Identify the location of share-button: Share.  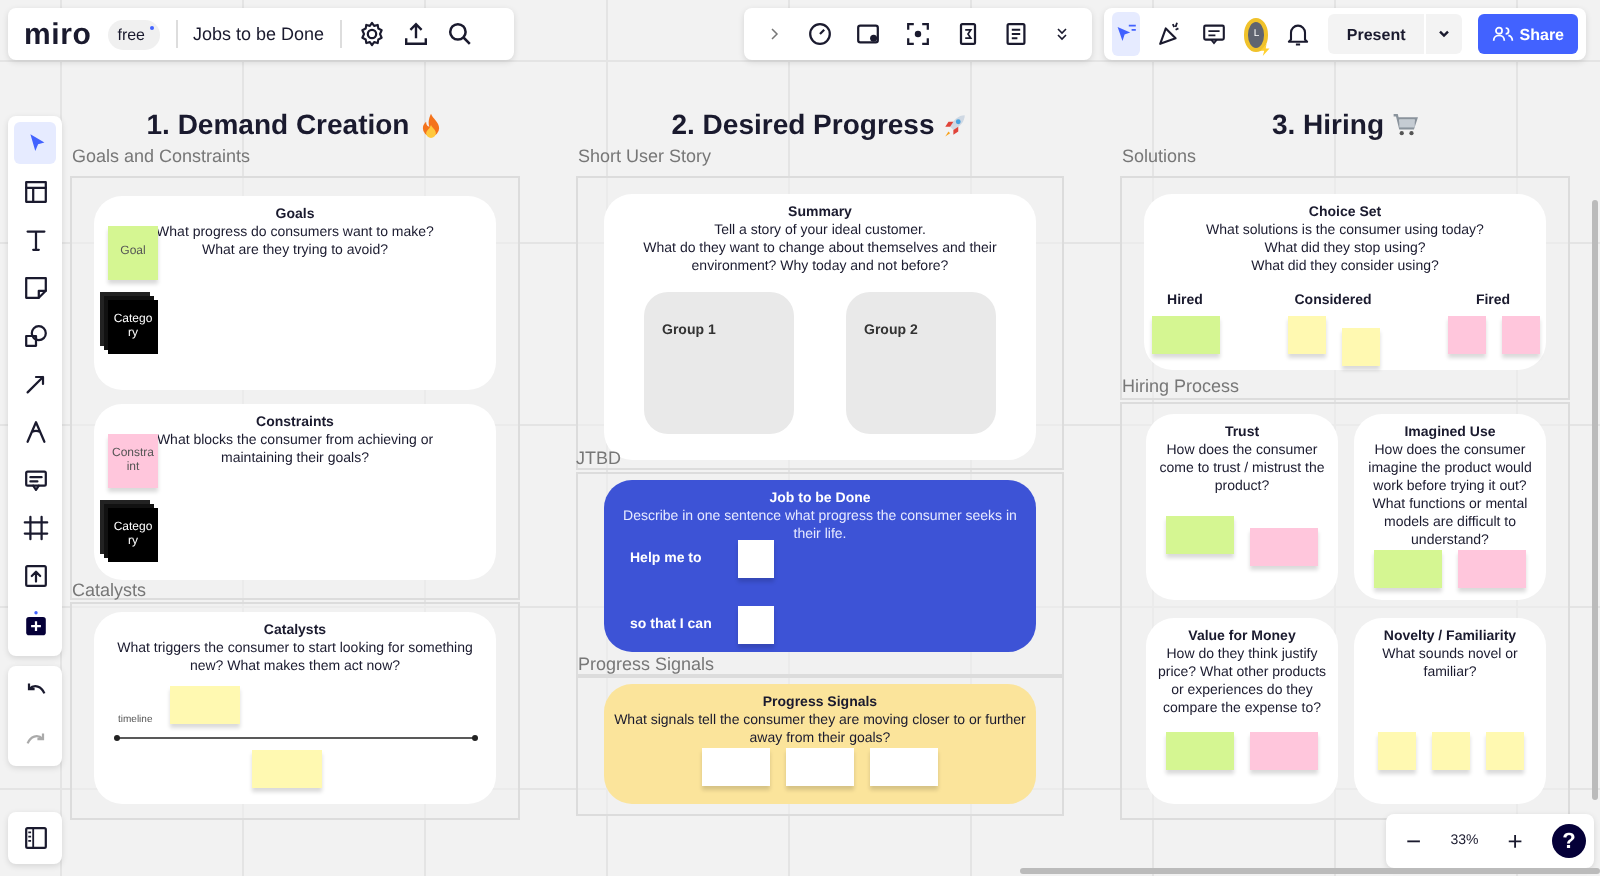
(1527, 34).